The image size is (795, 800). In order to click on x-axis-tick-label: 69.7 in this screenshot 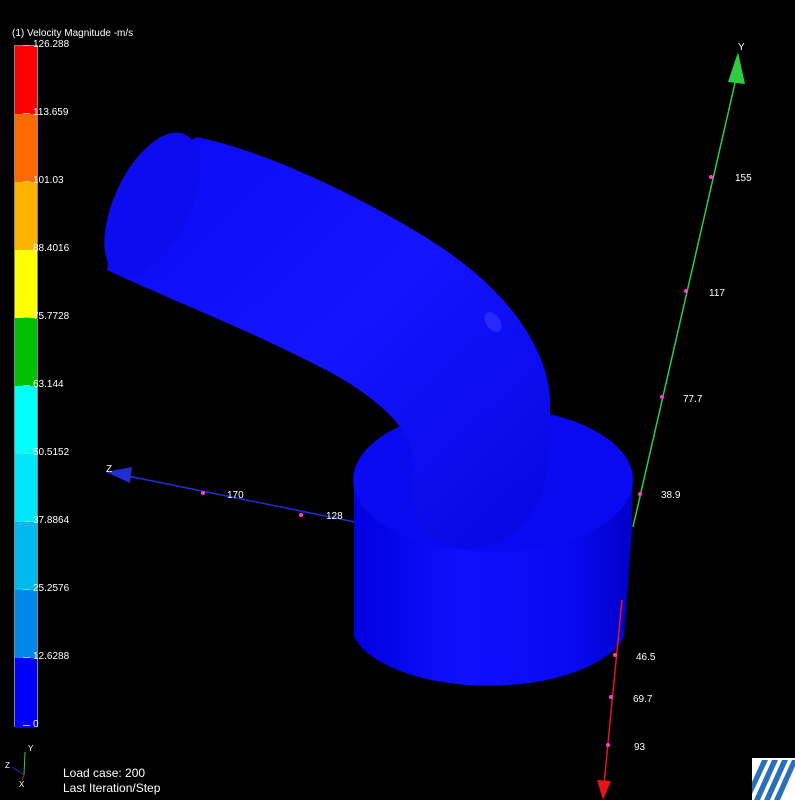, I will do `click(643, 699)`.